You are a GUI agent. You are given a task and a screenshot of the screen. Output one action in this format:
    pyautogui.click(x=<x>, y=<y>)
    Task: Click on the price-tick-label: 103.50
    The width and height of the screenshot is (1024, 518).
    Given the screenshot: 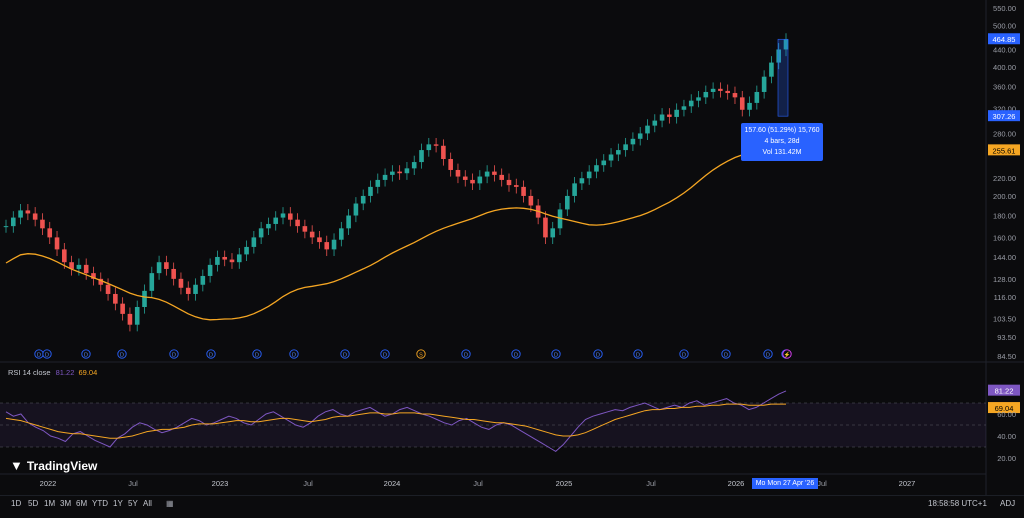 What is the action you would take?
    pyautogui.click(x=1004, y=318)
    